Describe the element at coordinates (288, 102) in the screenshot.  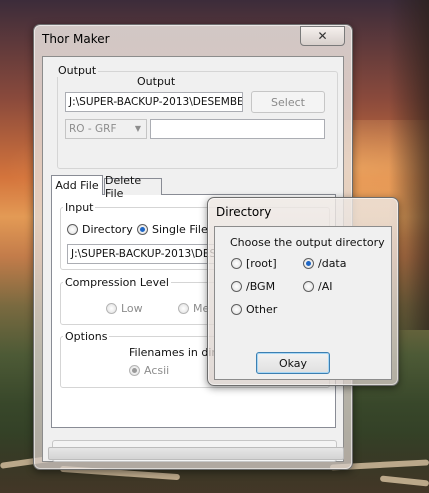
I see `select-button: Select` at that location.